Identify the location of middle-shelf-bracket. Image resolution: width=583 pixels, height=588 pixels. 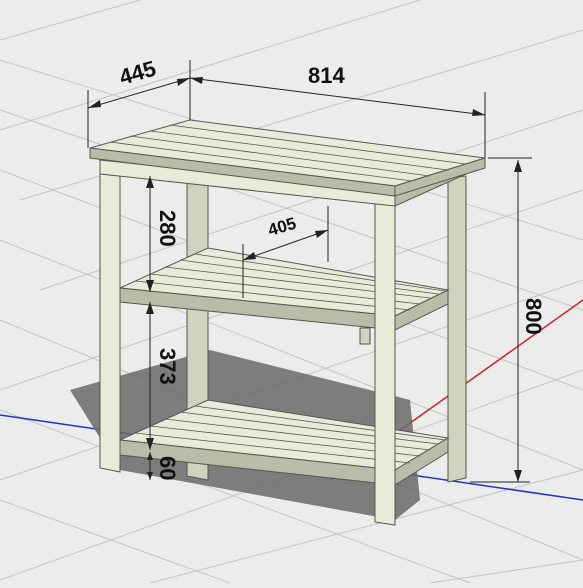
(365, 336).